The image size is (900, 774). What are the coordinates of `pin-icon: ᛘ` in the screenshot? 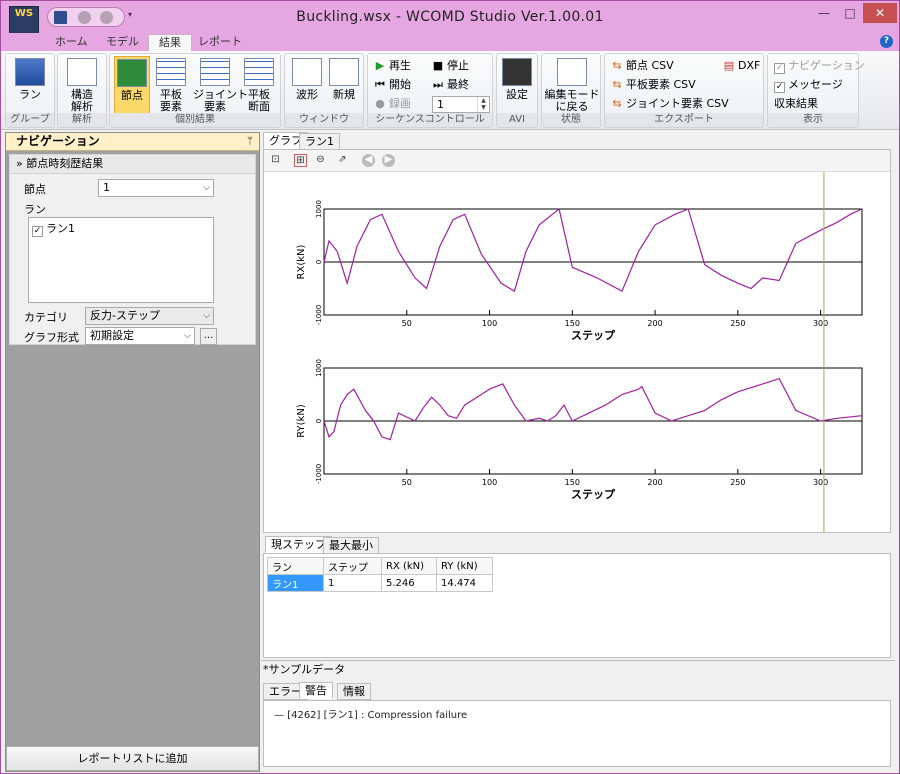 It's located at (250, 141).